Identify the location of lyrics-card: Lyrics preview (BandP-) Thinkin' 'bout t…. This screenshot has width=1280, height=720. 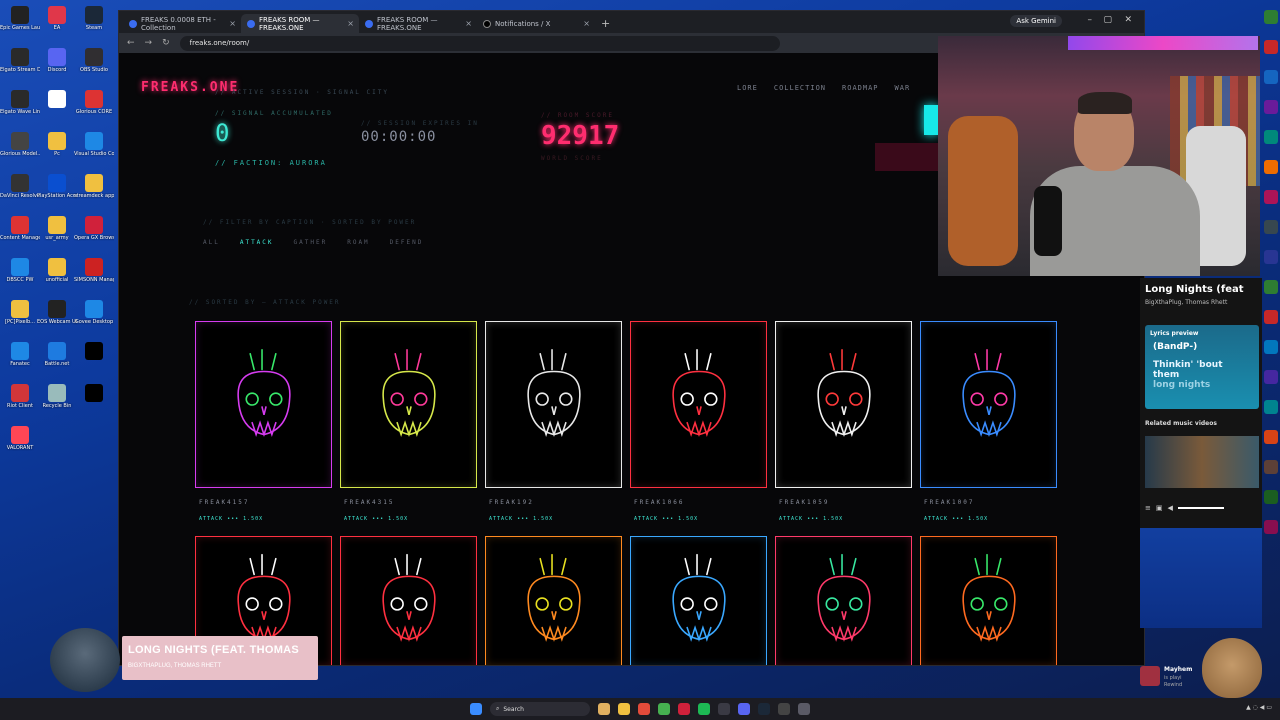
(1202, 367).